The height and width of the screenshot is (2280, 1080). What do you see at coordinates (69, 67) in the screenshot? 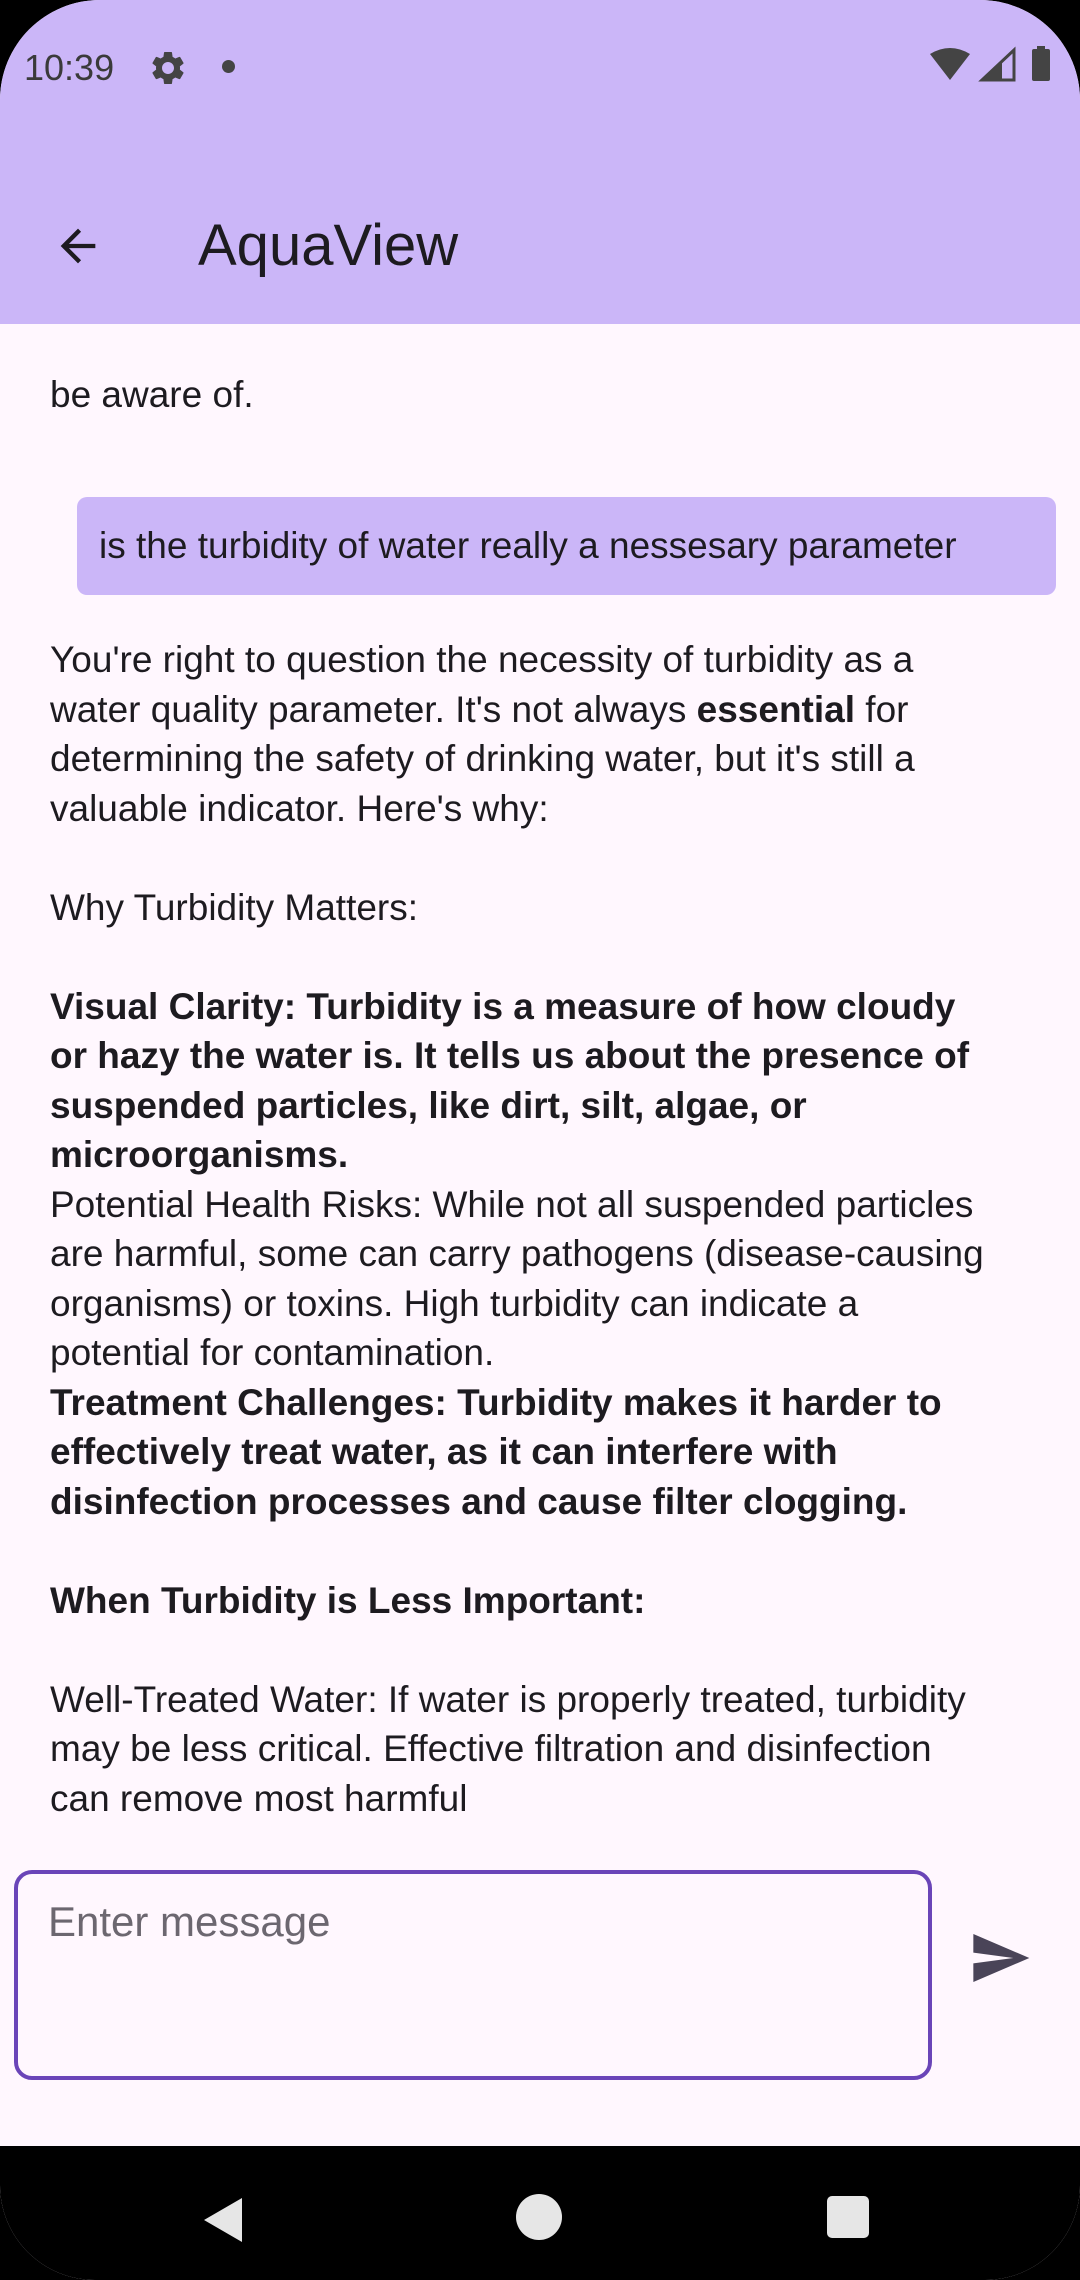
I see `status-time: 10:39` at bounding box center [69, 67].